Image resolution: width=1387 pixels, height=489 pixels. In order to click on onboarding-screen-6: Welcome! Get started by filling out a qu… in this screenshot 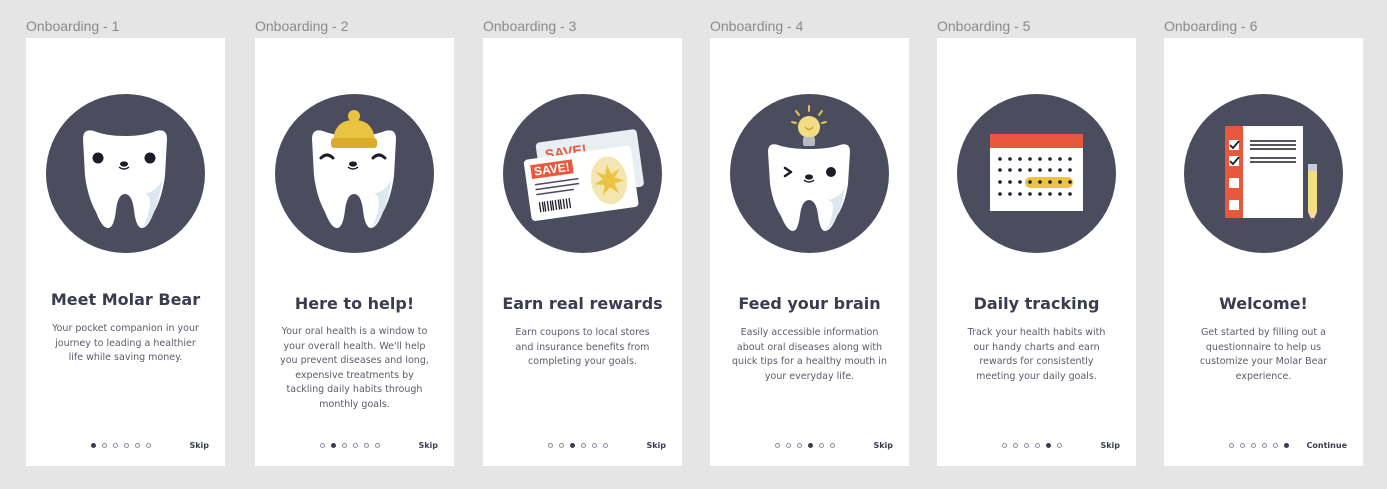, I will do `click(1263, 252)`.